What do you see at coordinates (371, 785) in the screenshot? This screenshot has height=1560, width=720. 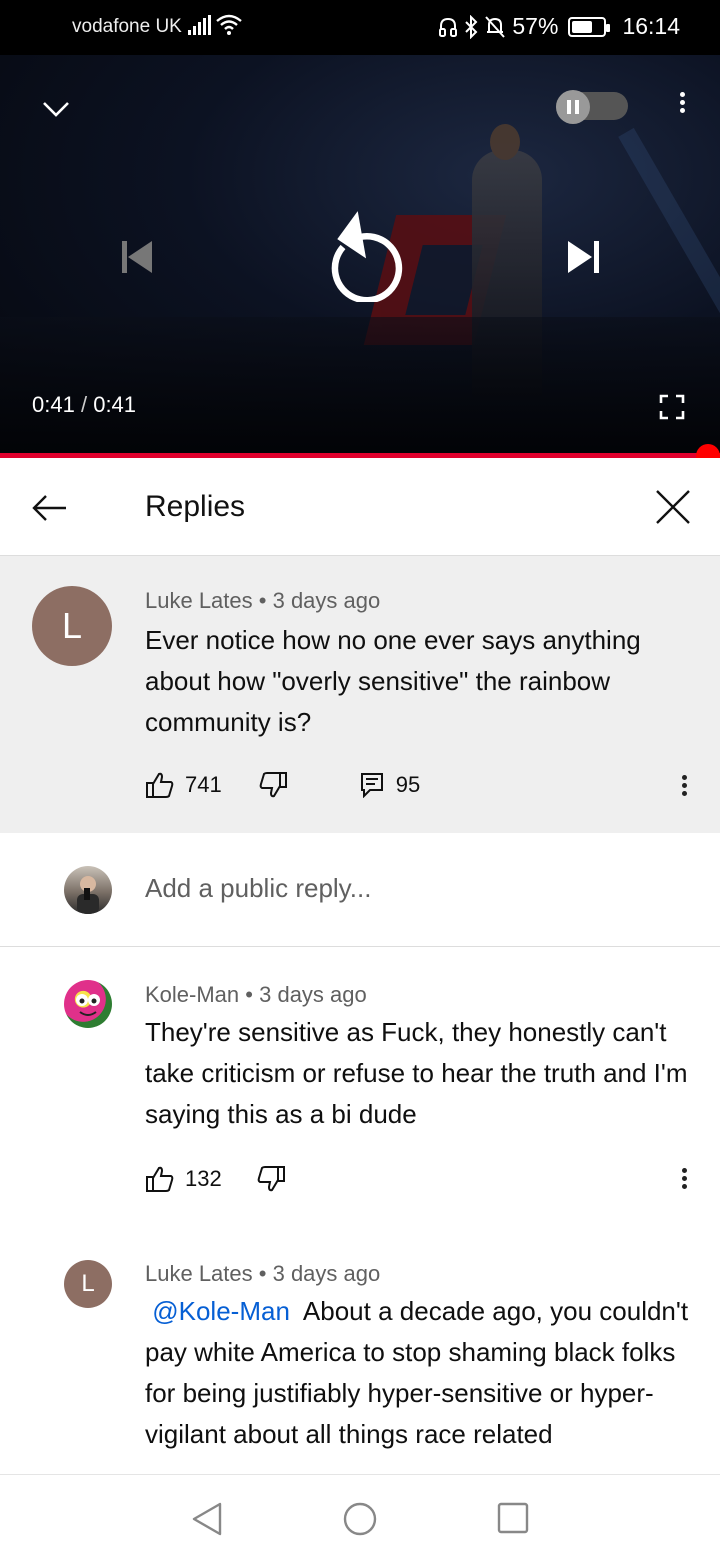 I see `comment-icon` at bounding box center [371, 785].